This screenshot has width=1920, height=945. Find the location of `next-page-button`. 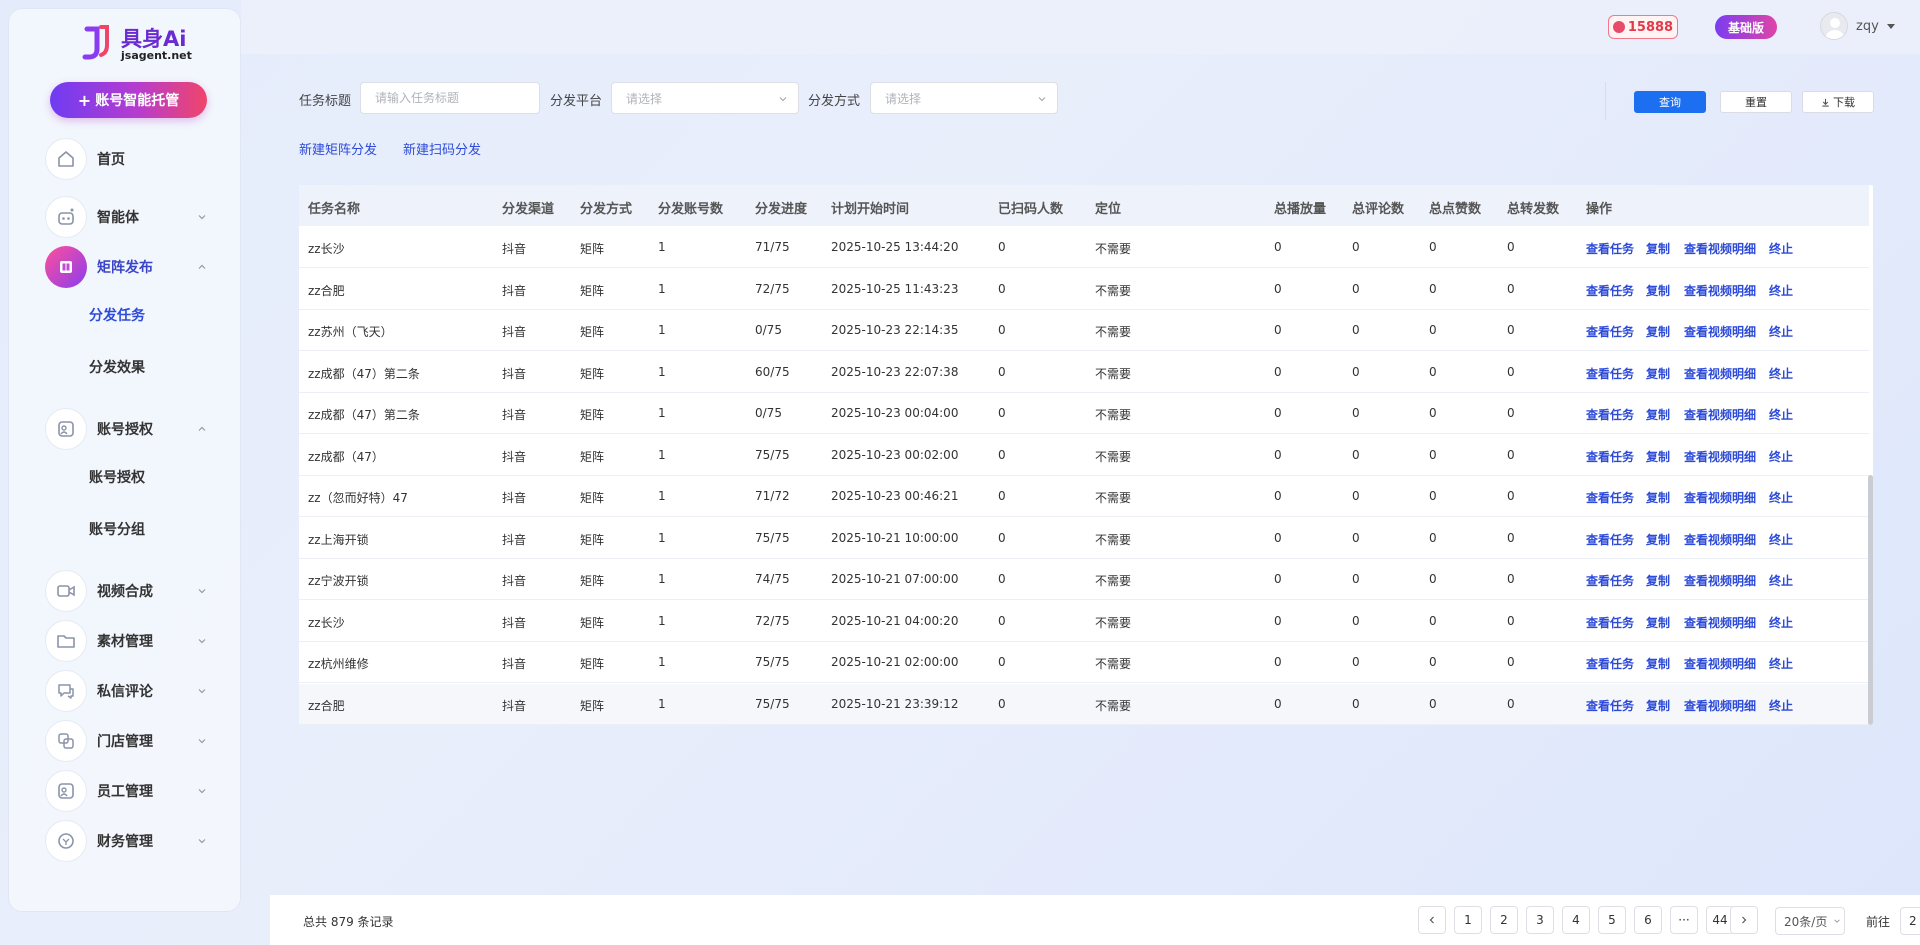

next-page-button is located at coordinates (1744, 920).